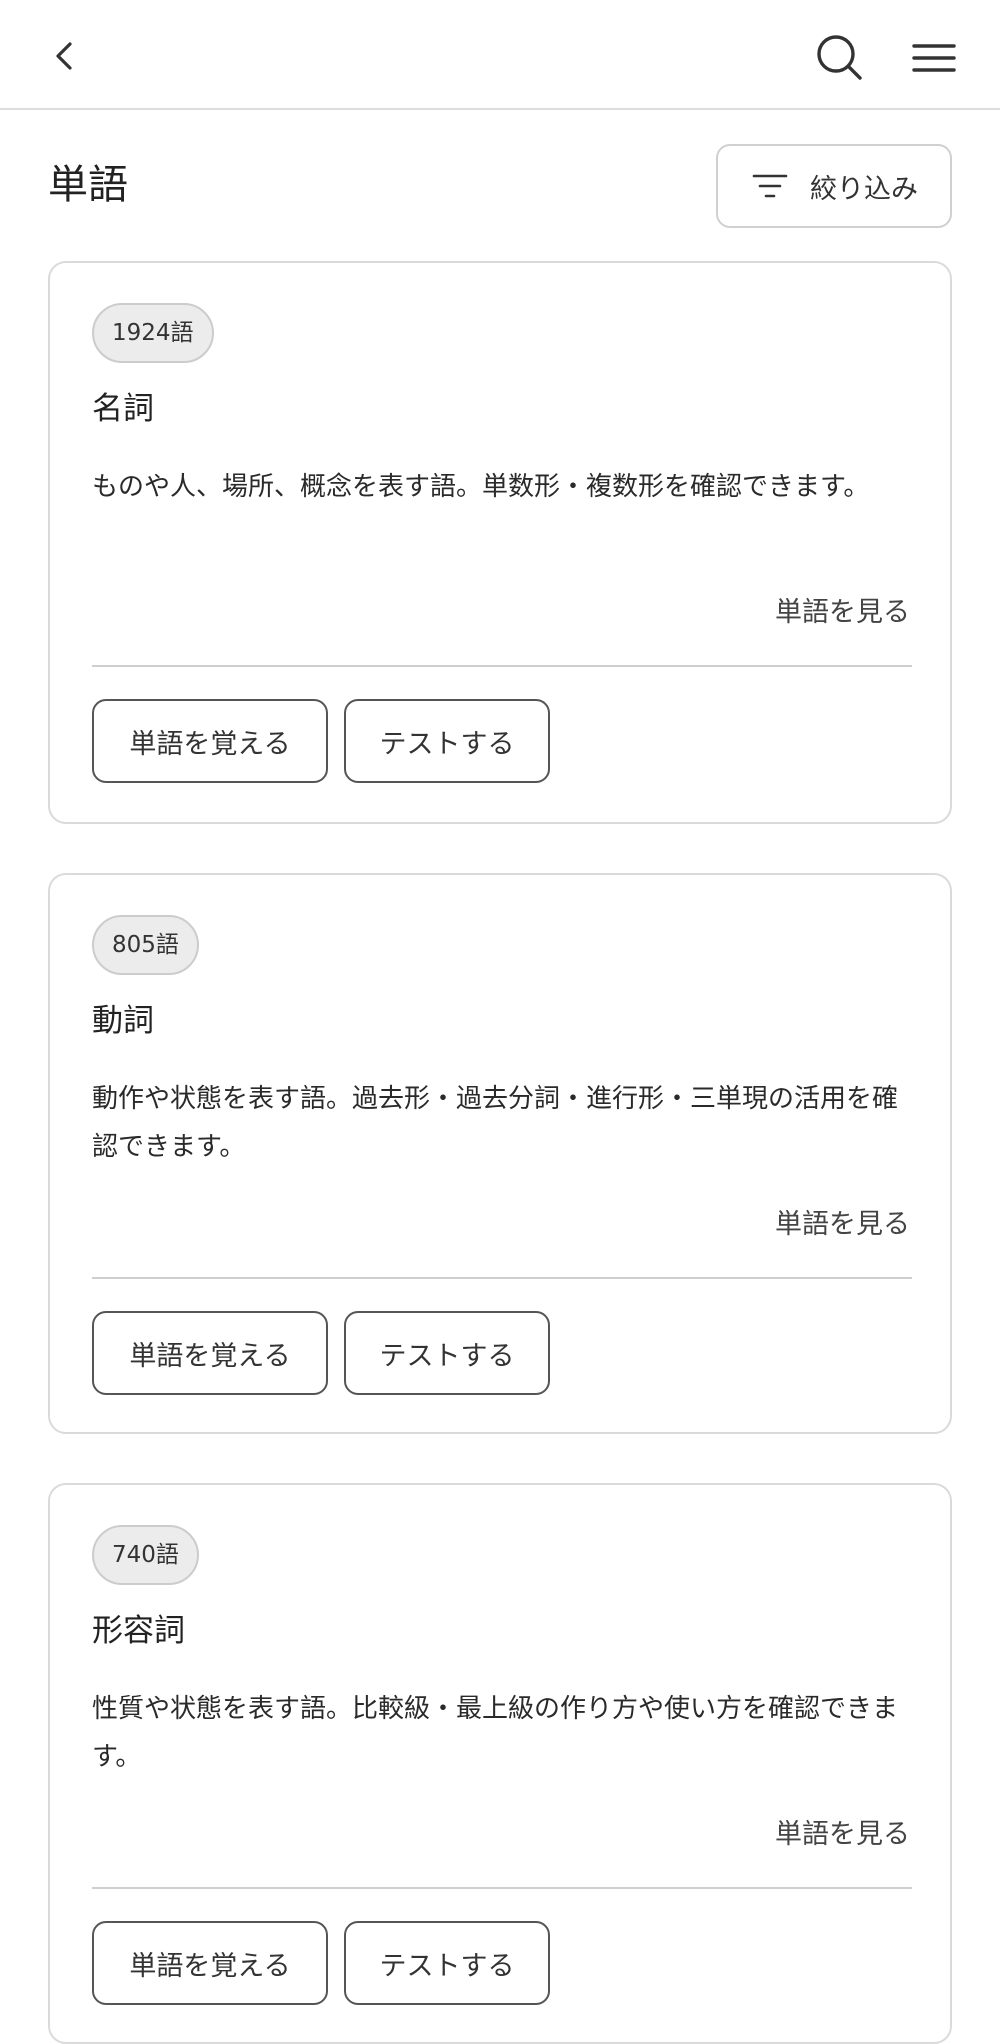 The width and height of the screenshot is (1000, 2044). What do you see at coordinates (770, 186) in the screenshot?
I see `filter-icon` at bounding box center [770, 186].